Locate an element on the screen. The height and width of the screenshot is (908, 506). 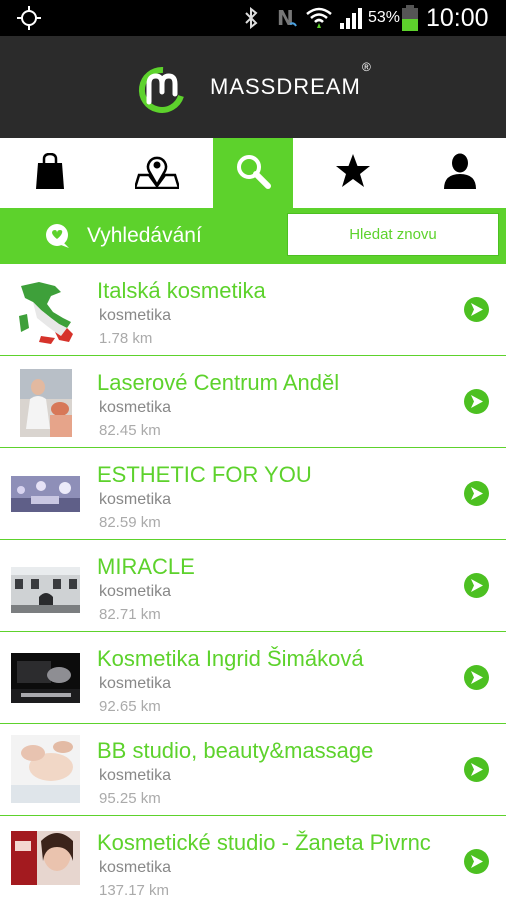
map-pin-icon is located at coordinates (156, 173).